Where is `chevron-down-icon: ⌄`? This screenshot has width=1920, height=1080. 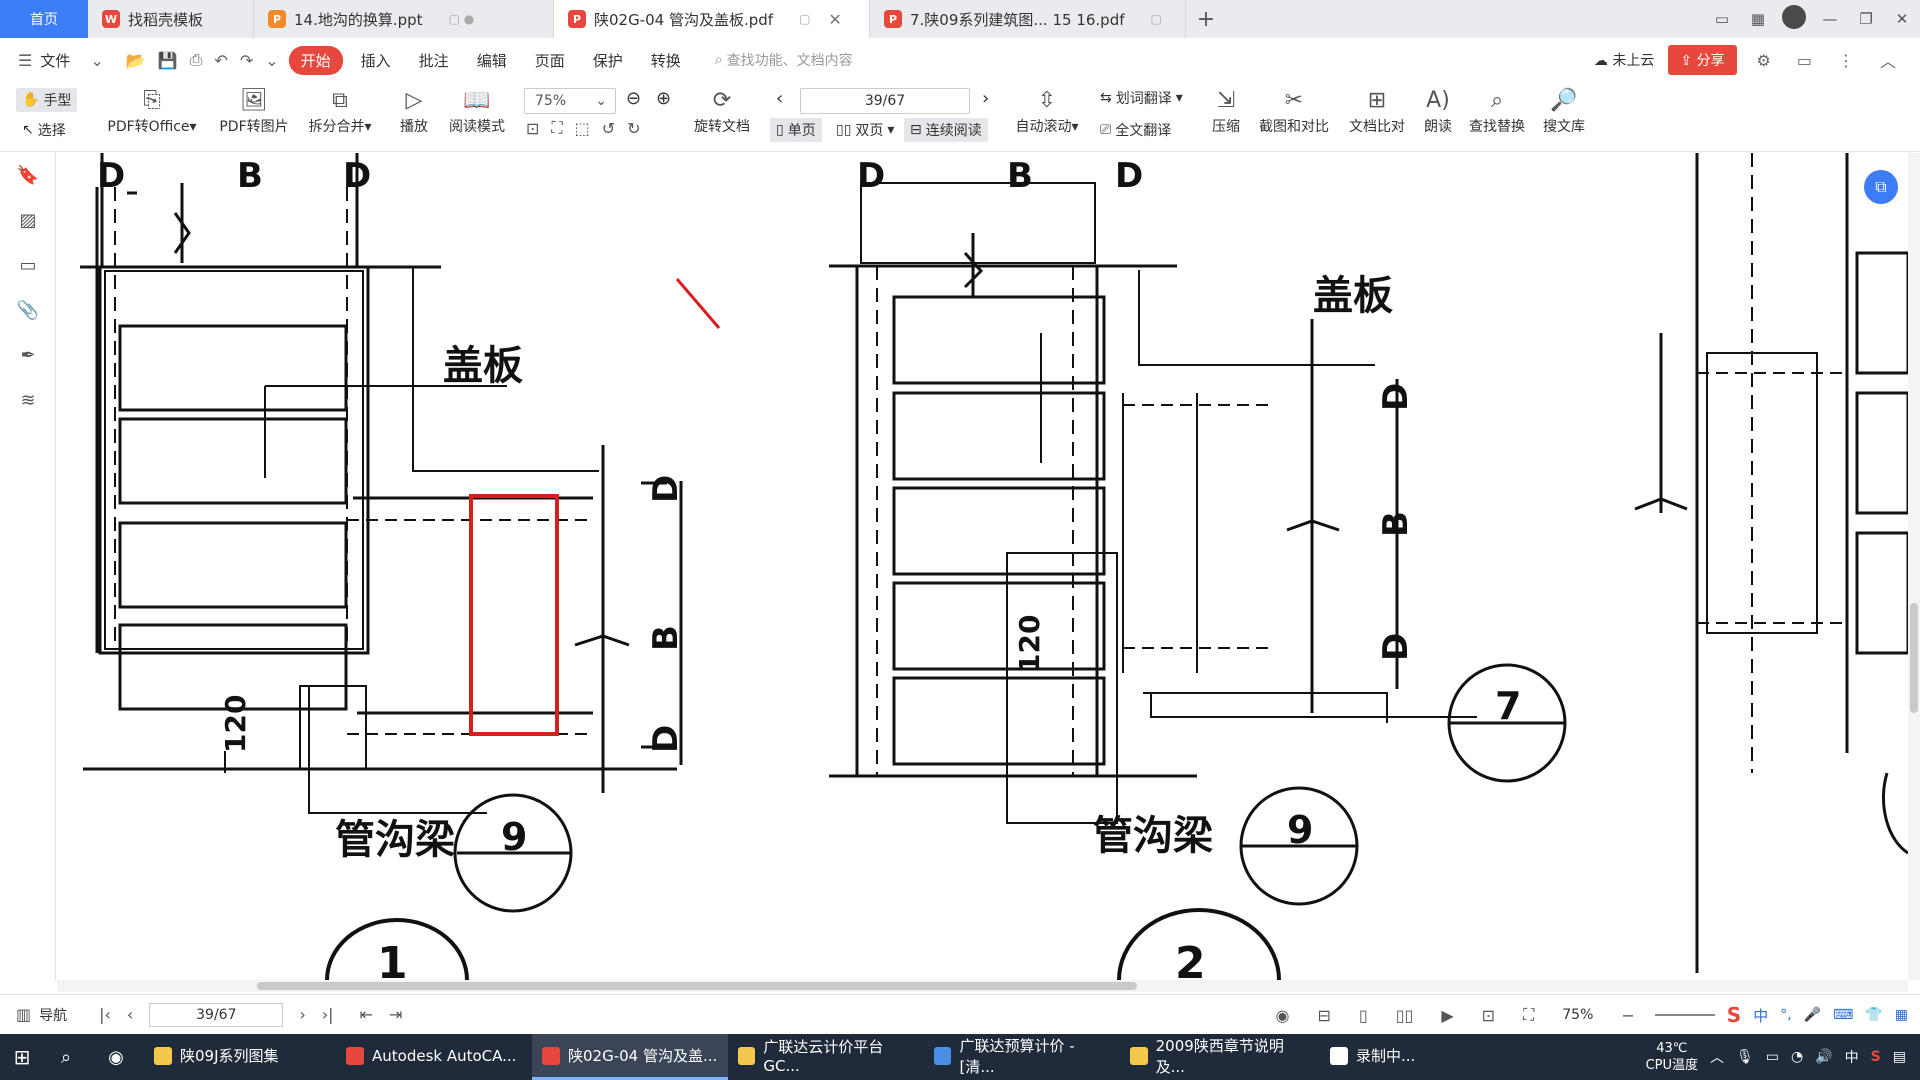
chevron-down-icon: ⌄ is located at coordinates (96, 60).